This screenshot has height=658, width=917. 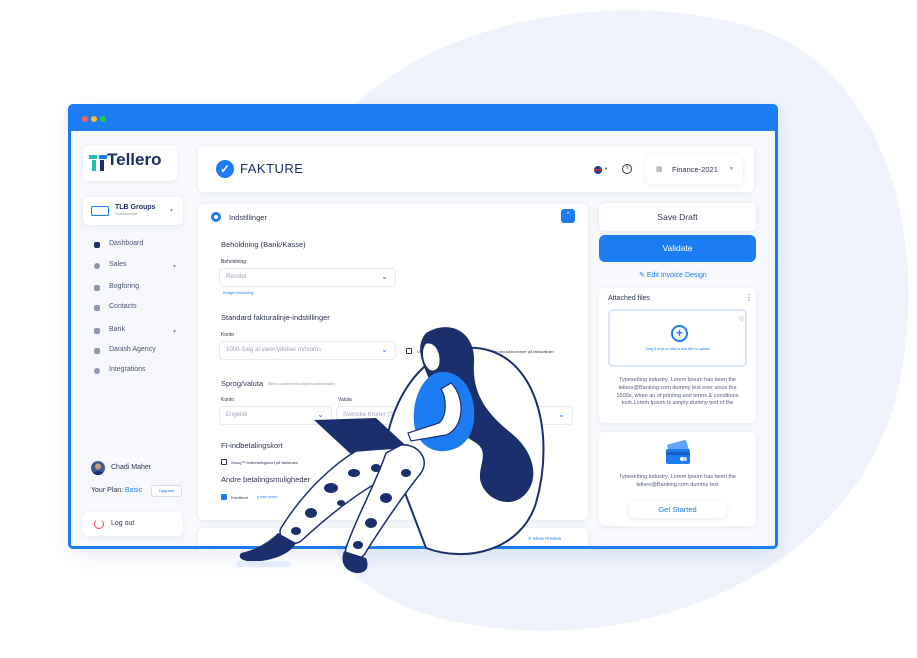 What do you see at coordinates (132, 349) in the screenshot?
I see `sidebar-item-label: Danish Agency` at bounding box center [132, 349].